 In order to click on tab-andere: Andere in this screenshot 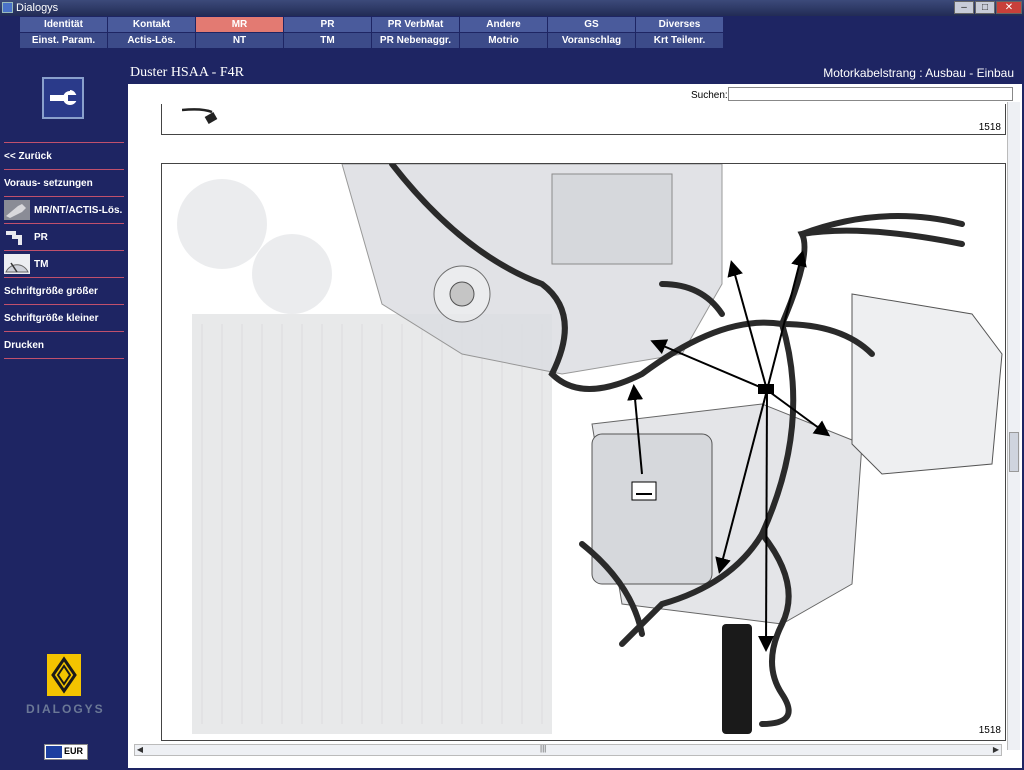, I will do `click(503, 24)`.